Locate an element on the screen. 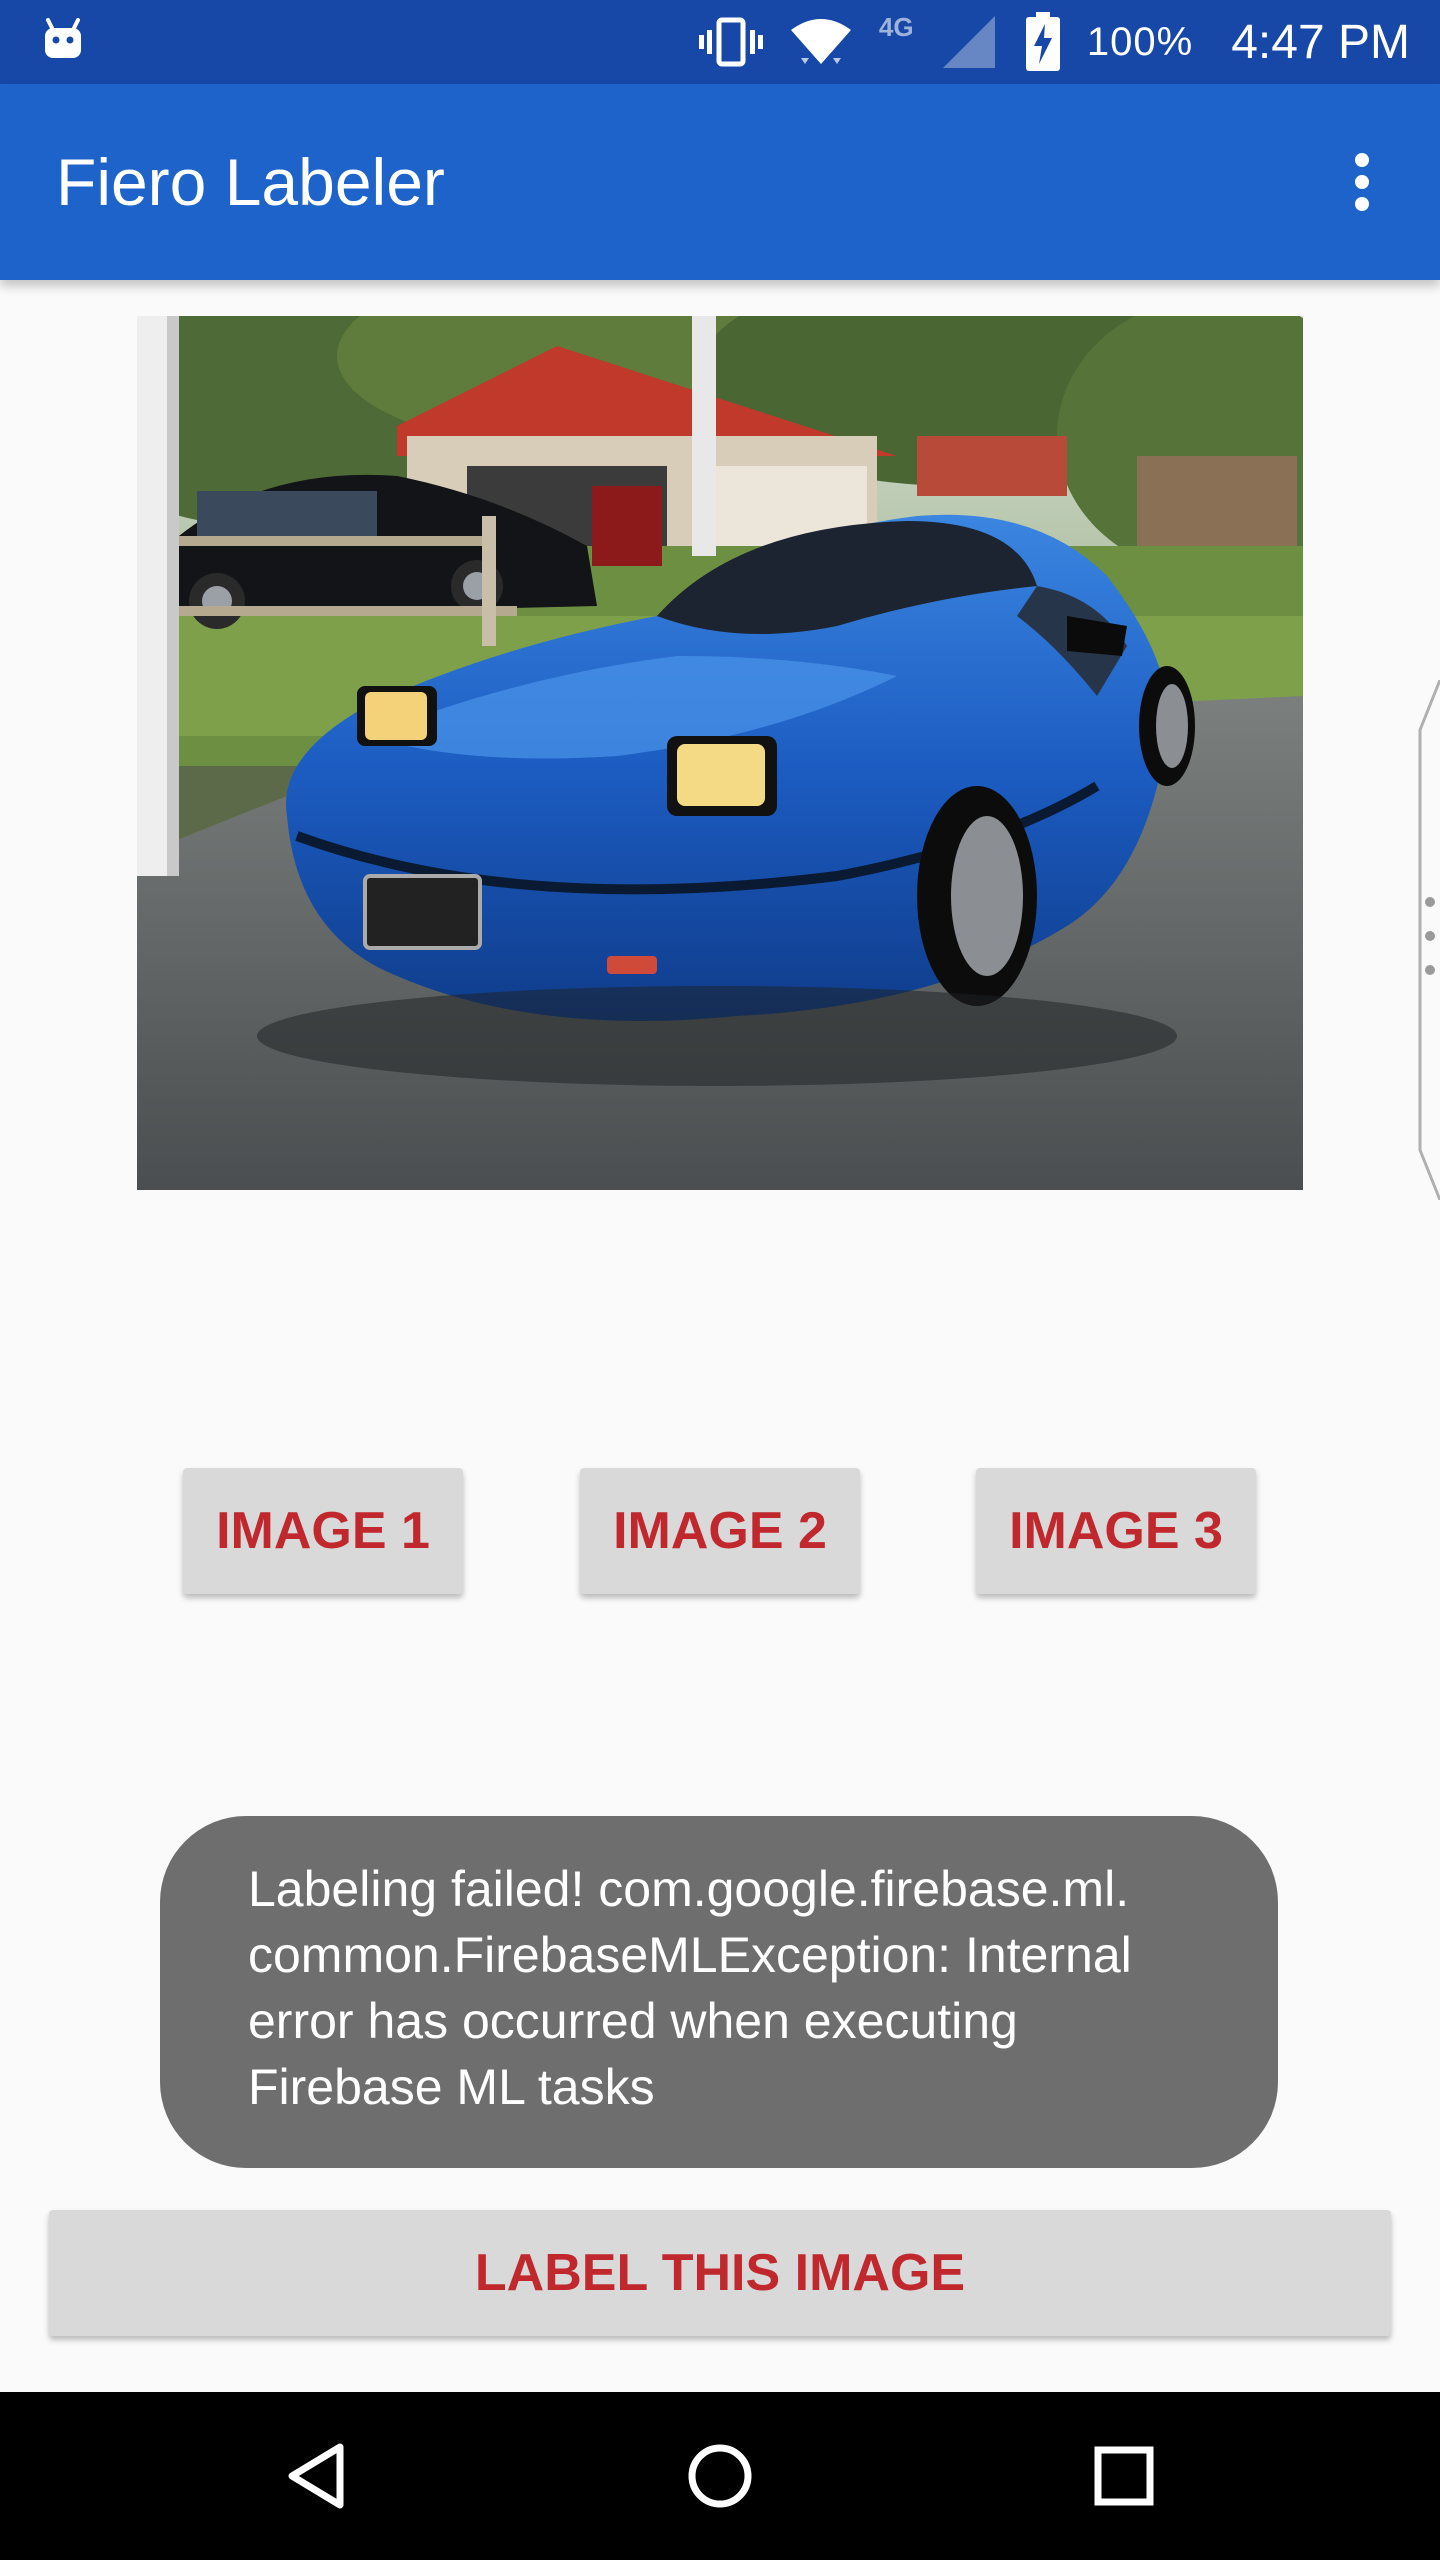  image-1-button: IMAGE 1 is located at coordinates (323, 1531).